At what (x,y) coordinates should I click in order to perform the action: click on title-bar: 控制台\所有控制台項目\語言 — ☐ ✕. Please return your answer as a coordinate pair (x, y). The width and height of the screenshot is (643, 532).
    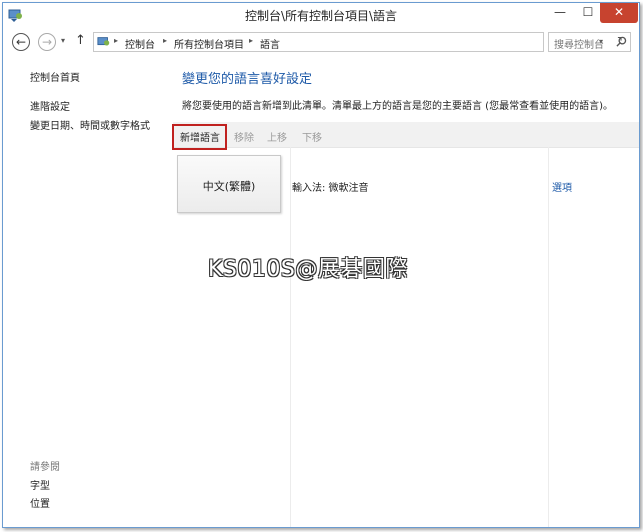
    Looking at the image, I should click on (321, 16).